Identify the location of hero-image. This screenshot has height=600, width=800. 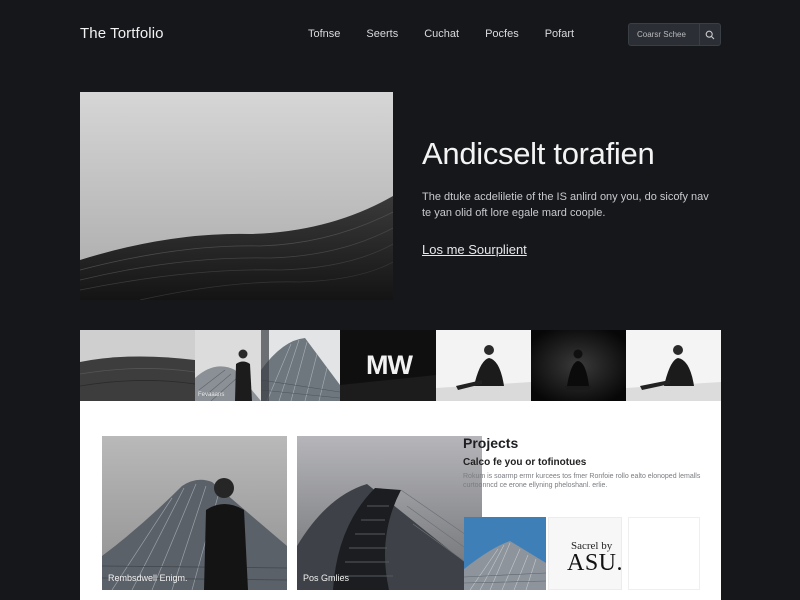
(236, 196).